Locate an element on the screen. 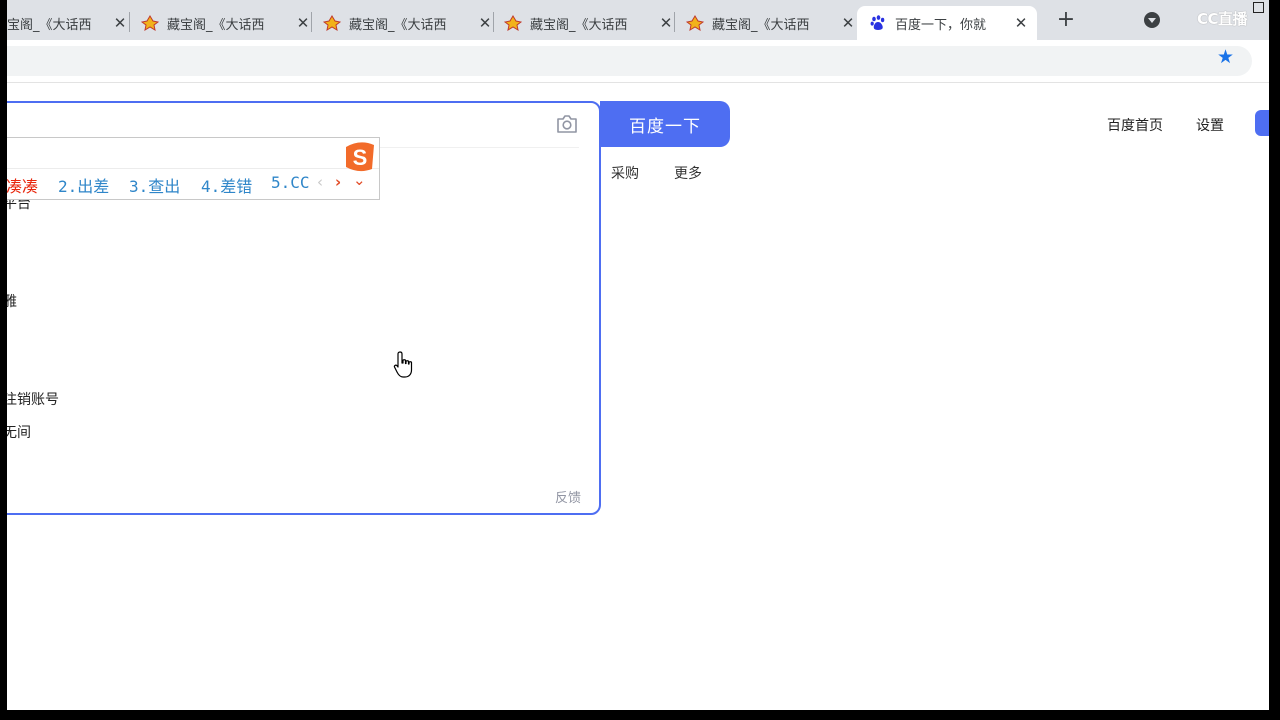 This screenshot has height=720, width=1280. tab-cangbaoge-2: 藏宝阁_《大话西 ✕ is located at coordinates (226, 23).